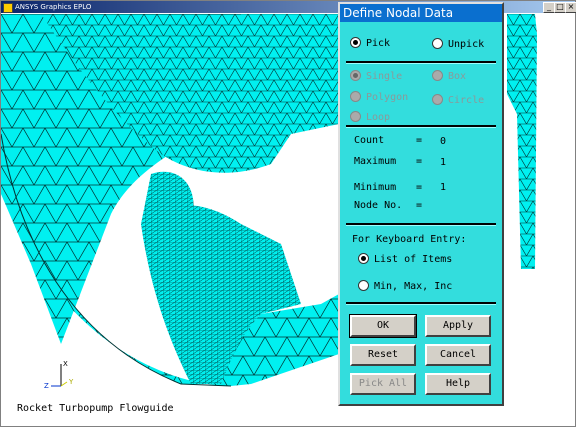 The height and width of the screenshot is (427, 576). Describe the element at coordinates (375, 187) in the screenshot. I see `minimum-label: Minimum` at that location.